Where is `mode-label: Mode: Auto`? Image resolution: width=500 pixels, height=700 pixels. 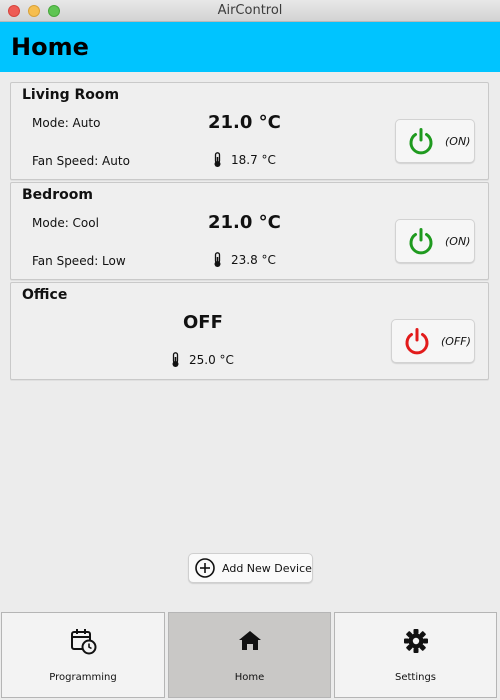
mode-label: Mode: Auto is located at coordinates (66, 123).